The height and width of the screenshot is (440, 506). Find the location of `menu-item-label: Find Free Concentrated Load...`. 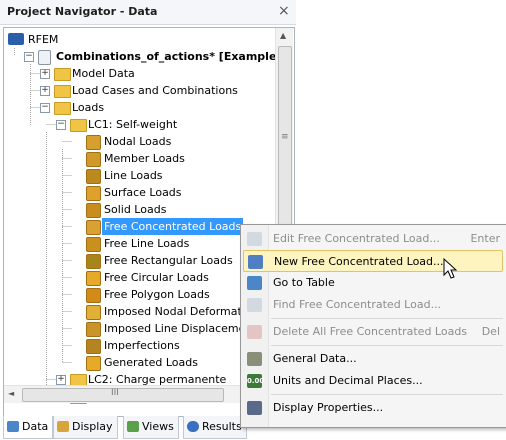

menu-item-label: Find Free Concentrated Load... is located at coordinates (357, 304).